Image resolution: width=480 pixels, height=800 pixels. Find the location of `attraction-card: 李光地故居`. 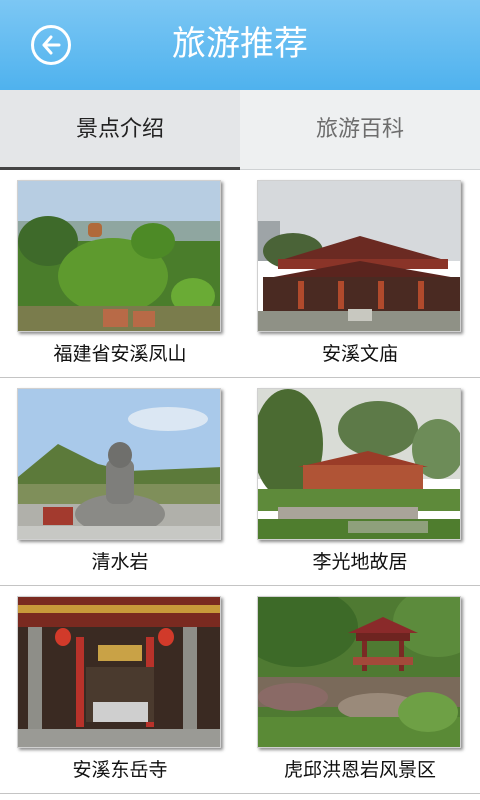

attraction-card: 李光地故居 is located at coordinates (360, 482).